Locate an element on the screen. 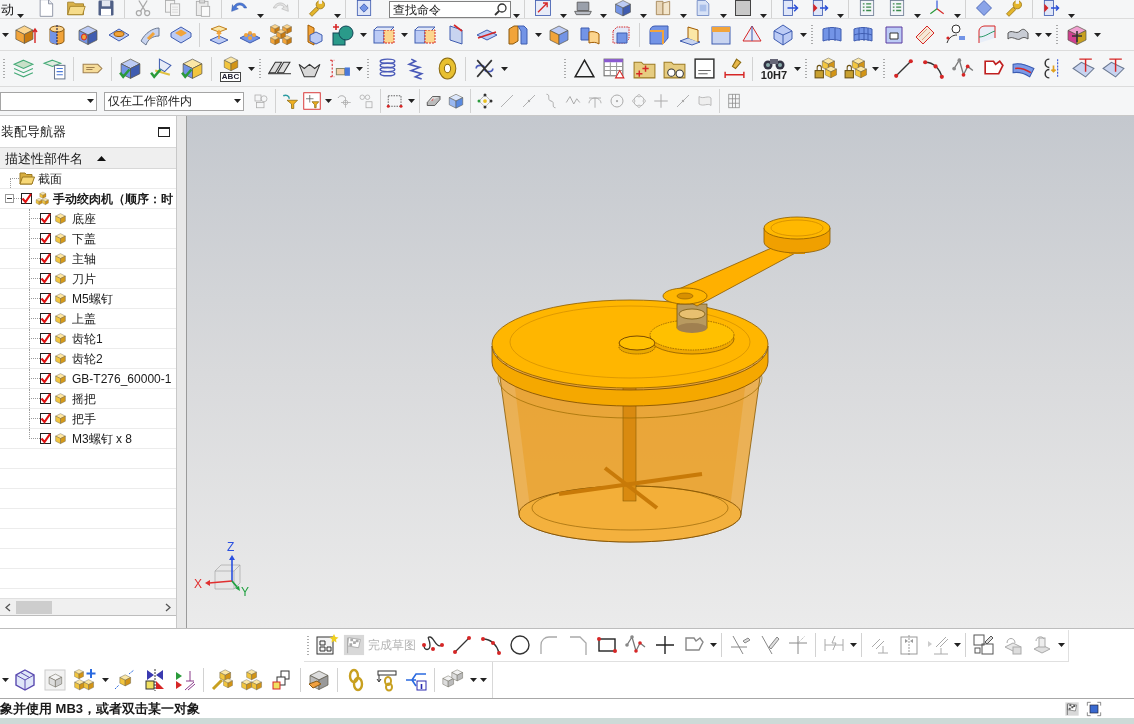 The image size is (1134, 724). search-field: 查找命令 is located at coordinates (450, 9).